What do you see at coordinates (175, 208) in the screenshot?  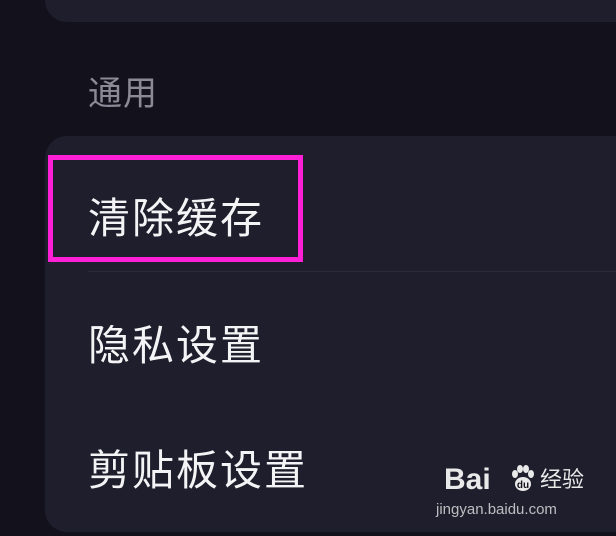 I see `clear-cache-highlight-box` at bounding box center [175, 208].